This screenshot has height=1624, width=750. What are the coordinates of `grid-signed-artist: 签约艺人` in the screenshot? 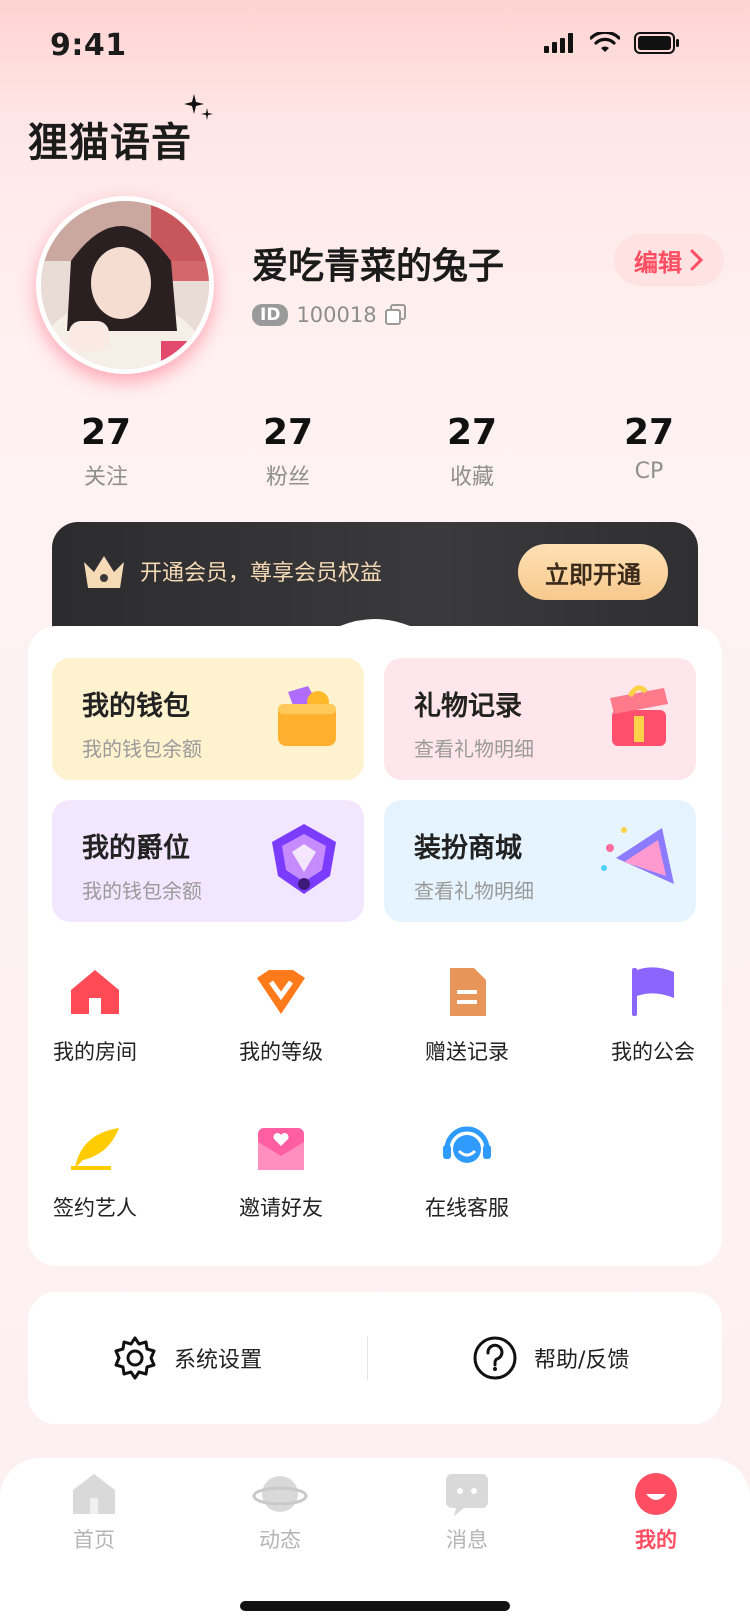 It's located at (95, 1170).